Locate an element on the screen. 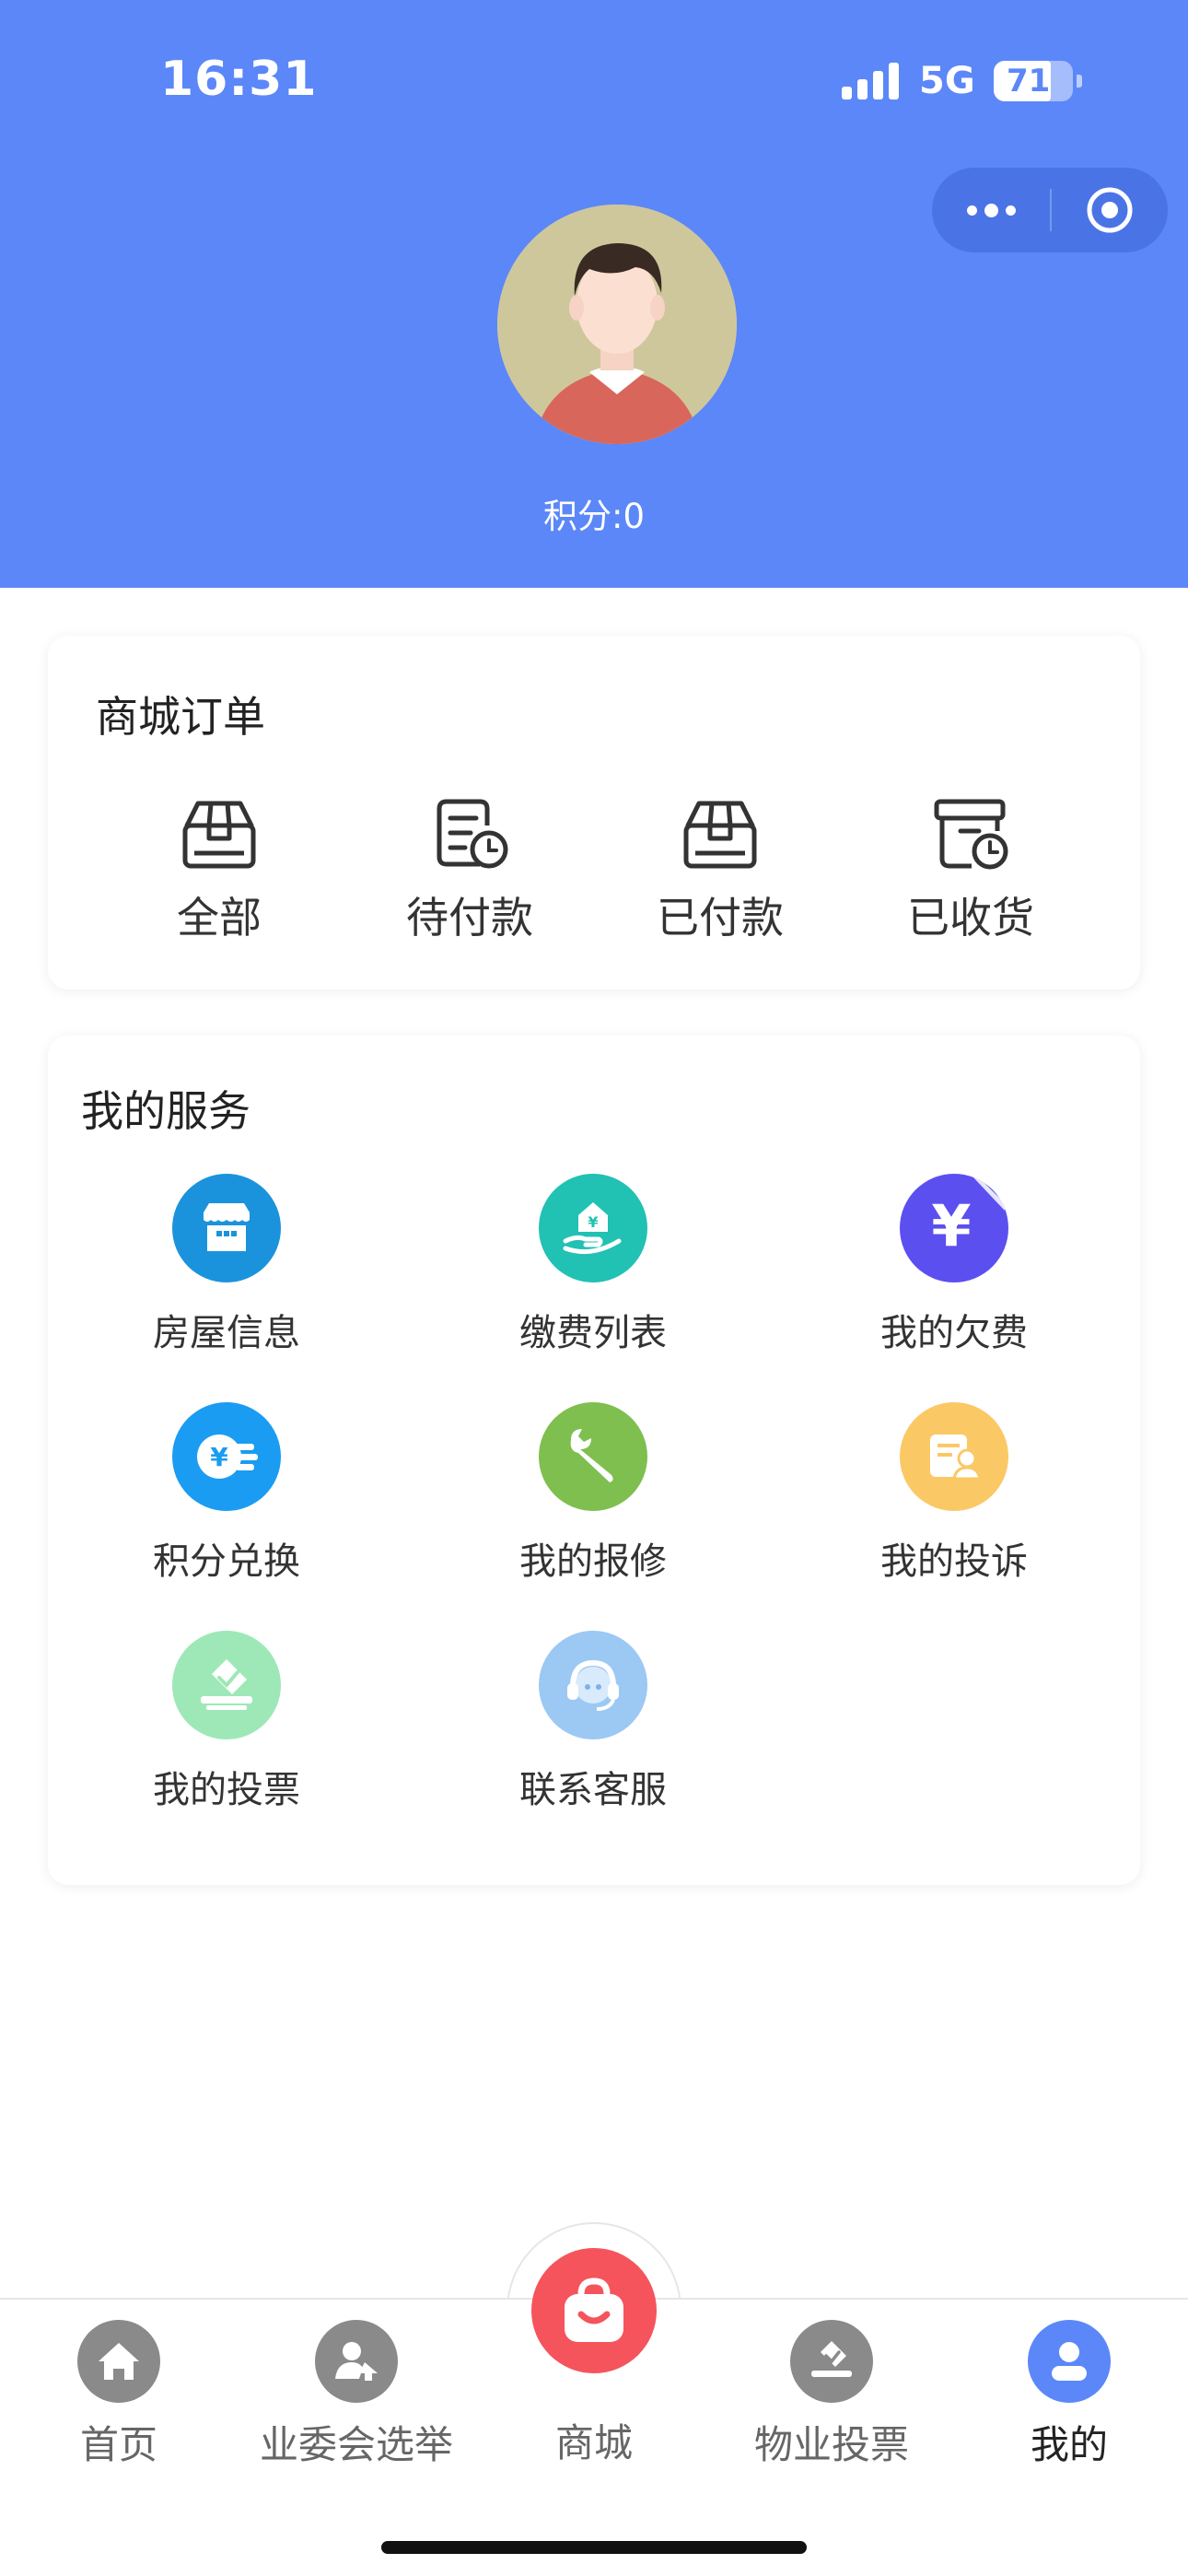 The height and width of the screenshot is (2576, 1188). service-payment-label: 缴费列表 is located at coordinates (593, 1333).